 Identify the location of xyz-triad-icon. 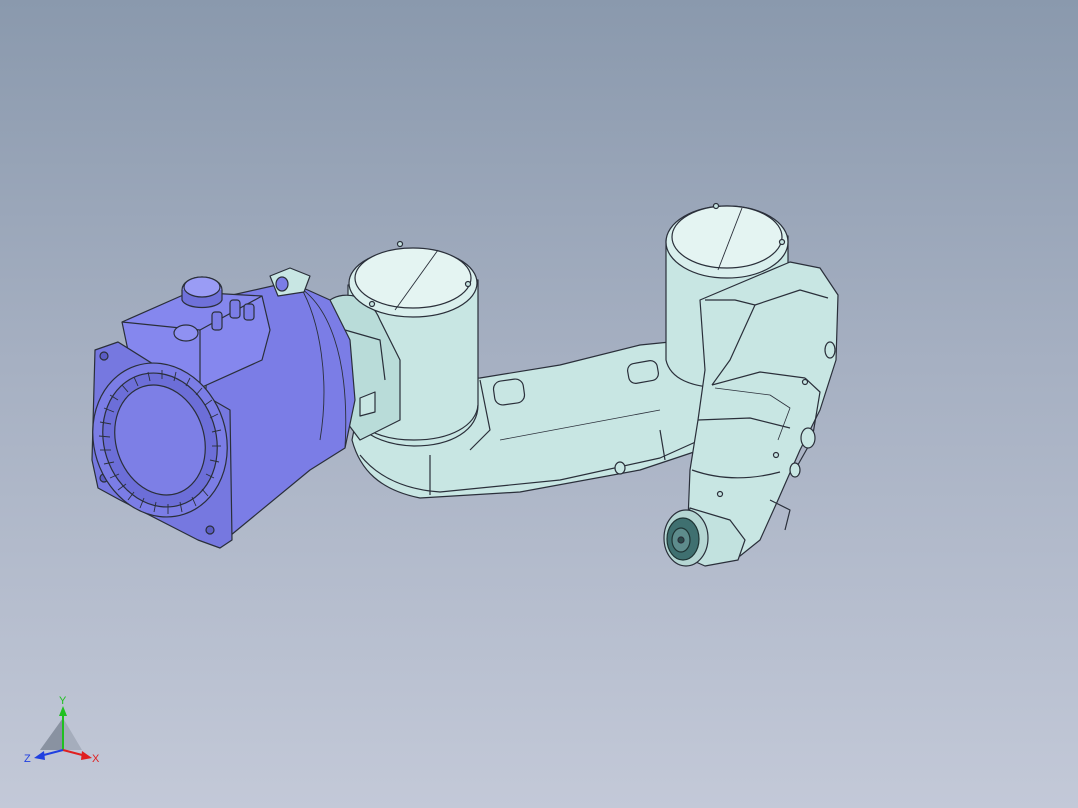
(63, 733).